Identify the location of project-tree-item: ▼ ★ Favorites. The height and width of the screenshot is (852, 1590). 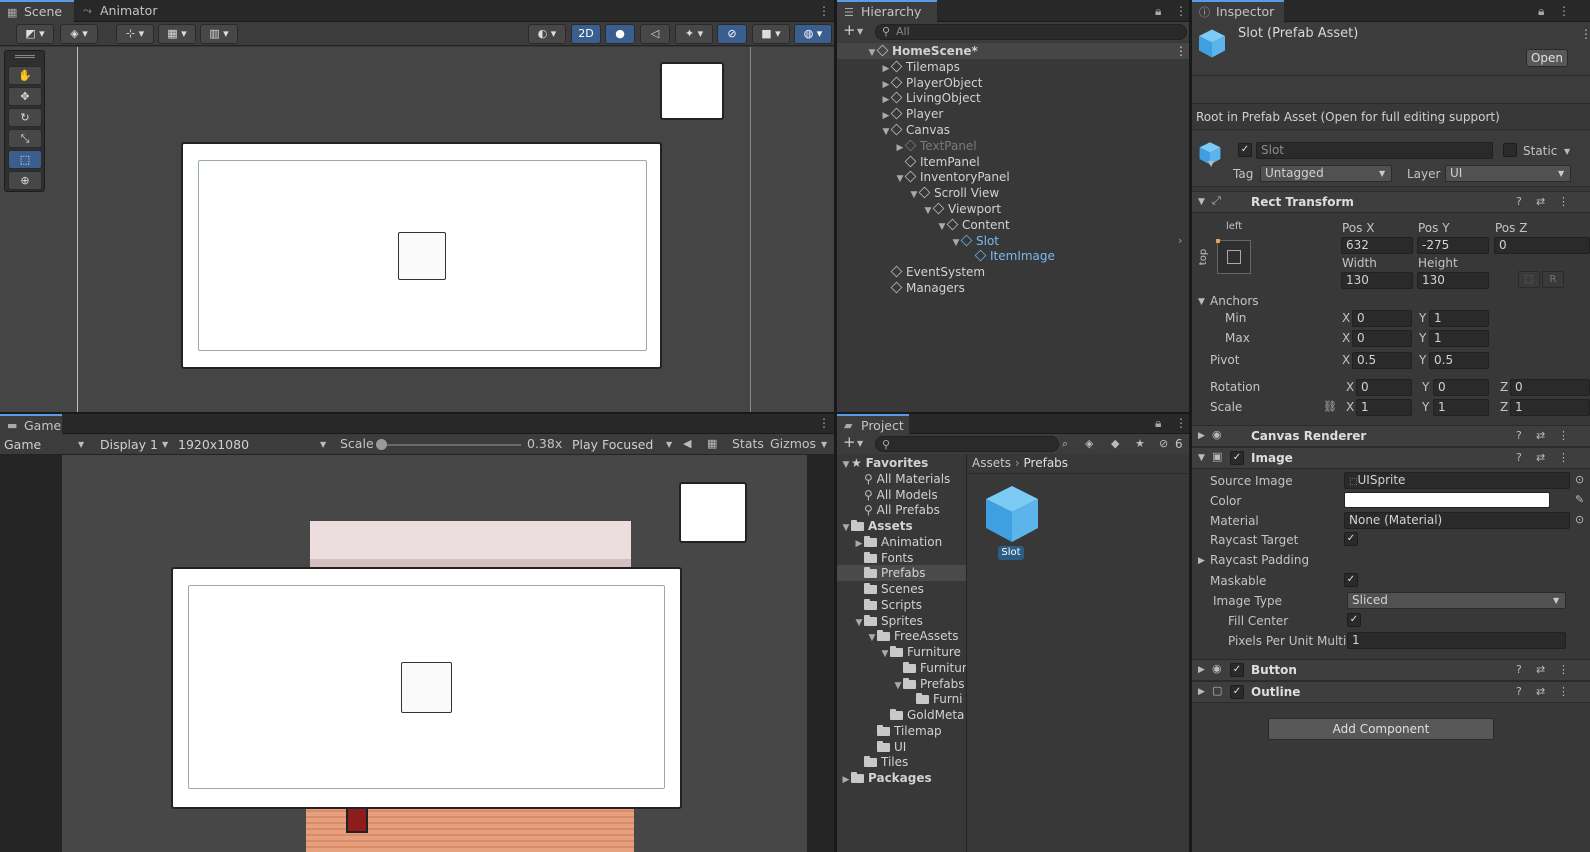
(901, 463).